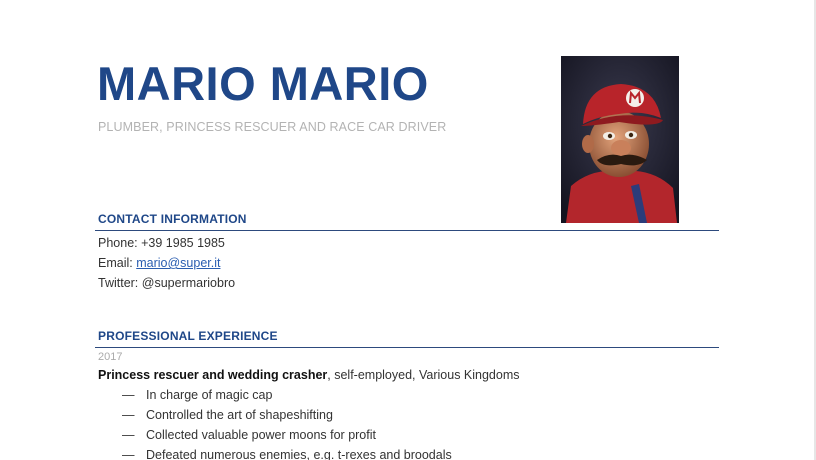 This screenshot has height=460, width=816. What do you see at coordinates (407, 347) in the screenshot?
I see `experience-divider` at bounding box center [407, 347].